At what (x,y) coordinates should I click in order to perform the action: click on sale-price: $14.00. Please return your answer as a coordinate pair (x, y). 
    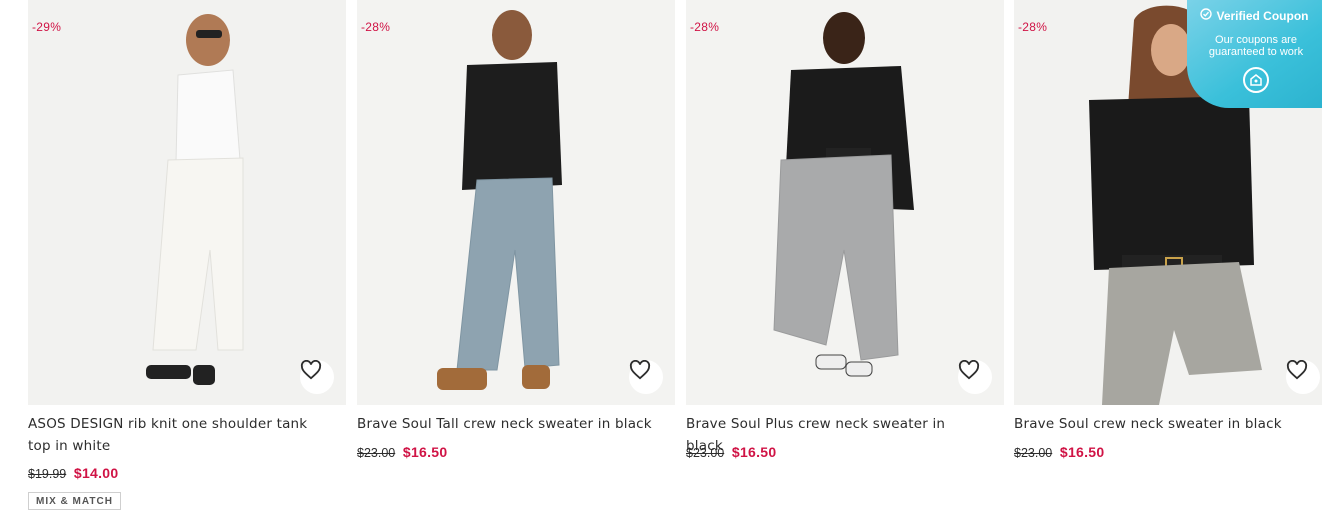
    Looking at the image, I should click on (96, 473).